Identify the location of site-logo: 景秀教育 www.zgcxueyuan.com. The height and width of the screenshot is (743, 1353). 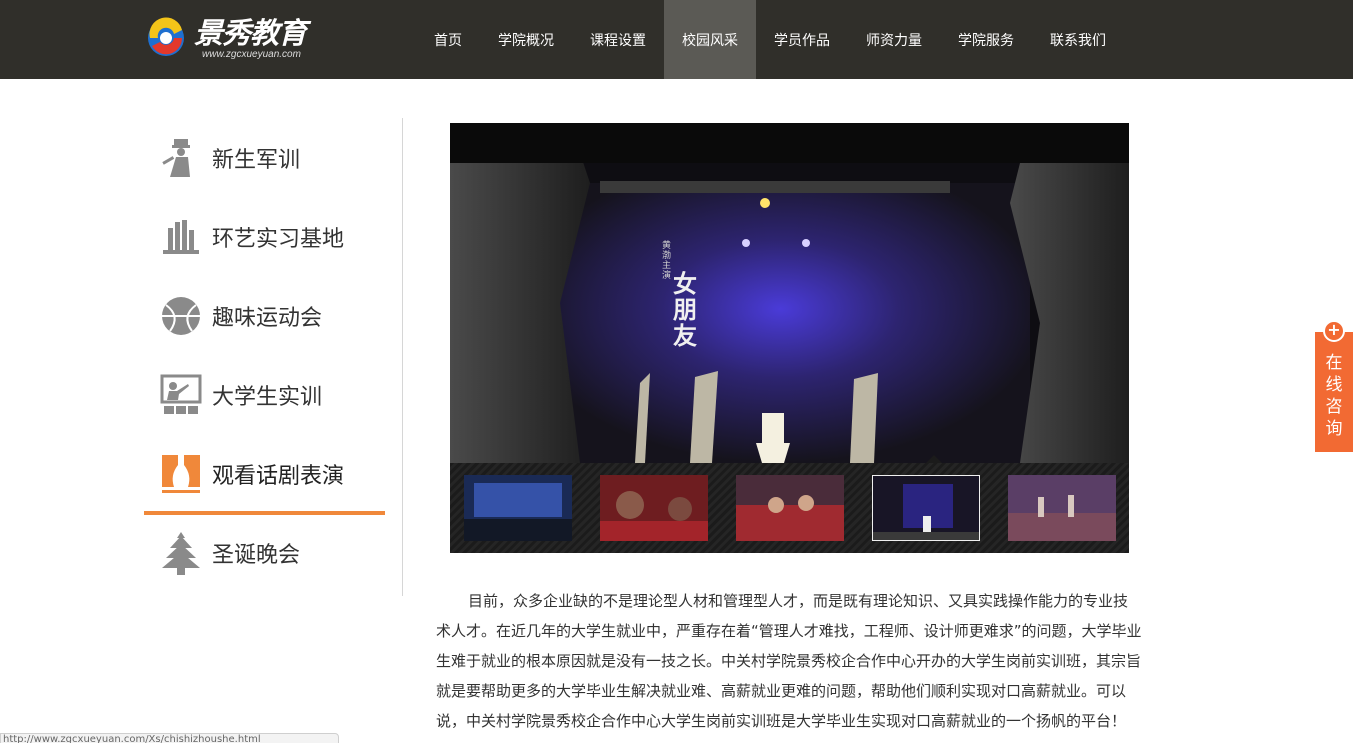
(230, 38).